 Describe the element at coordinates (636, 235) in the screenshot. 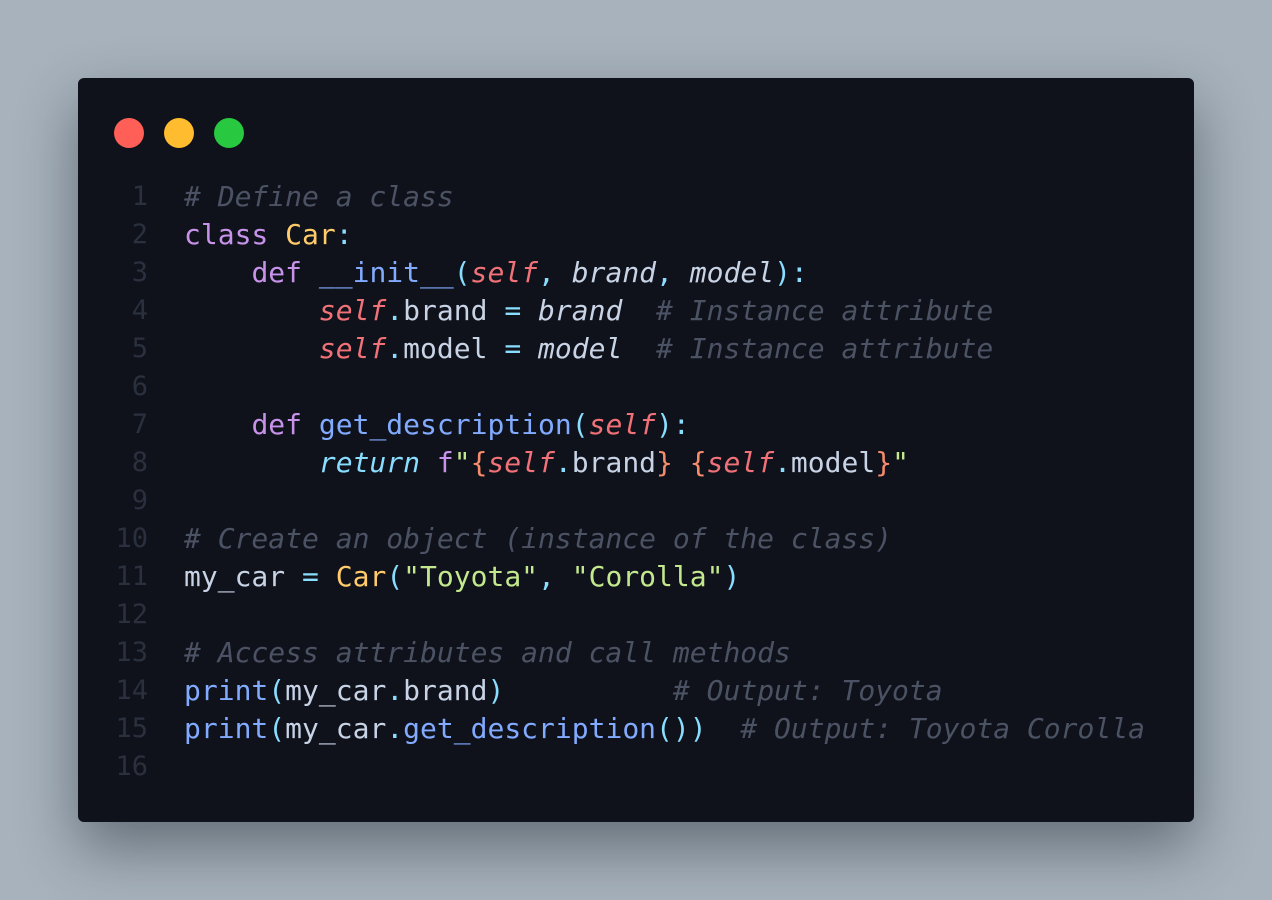

I see `code-line: 2 class Car:` at that location.